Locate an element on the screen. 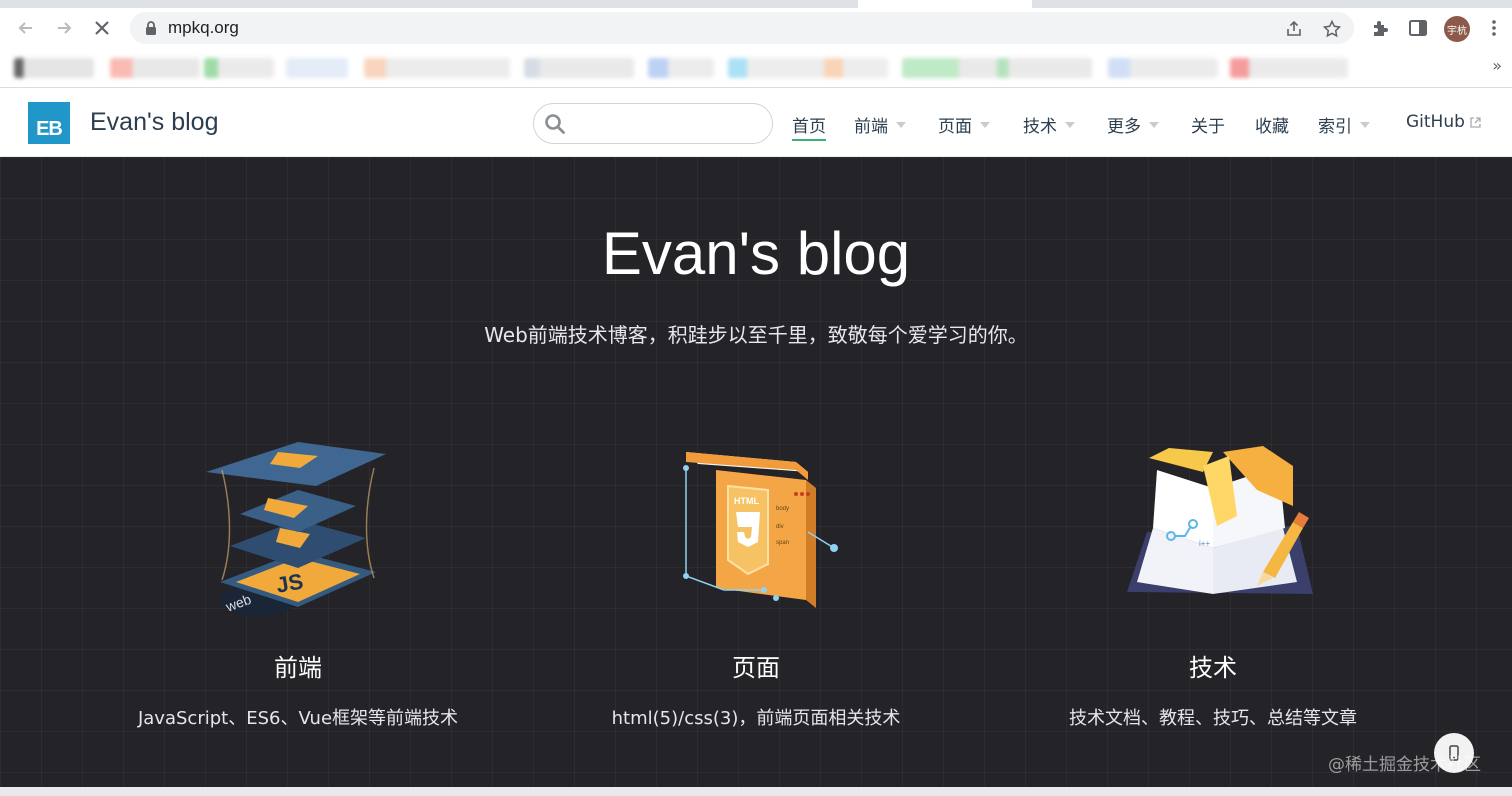 Image resolution: width=1512 pixels, height=796 pixels. nav-item-label: 更多 is located at coordinates (1124, 127).